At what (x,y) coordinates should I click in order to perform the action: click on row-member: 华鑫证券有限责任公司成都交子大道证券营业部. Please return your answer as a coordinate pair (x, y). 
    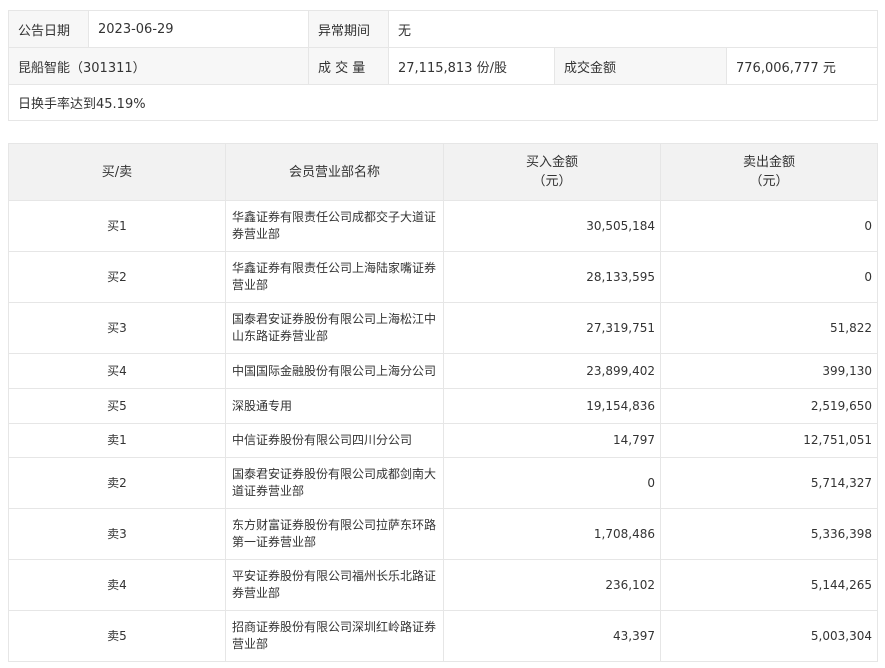
    Looking at the image, I should click on (334, 226).